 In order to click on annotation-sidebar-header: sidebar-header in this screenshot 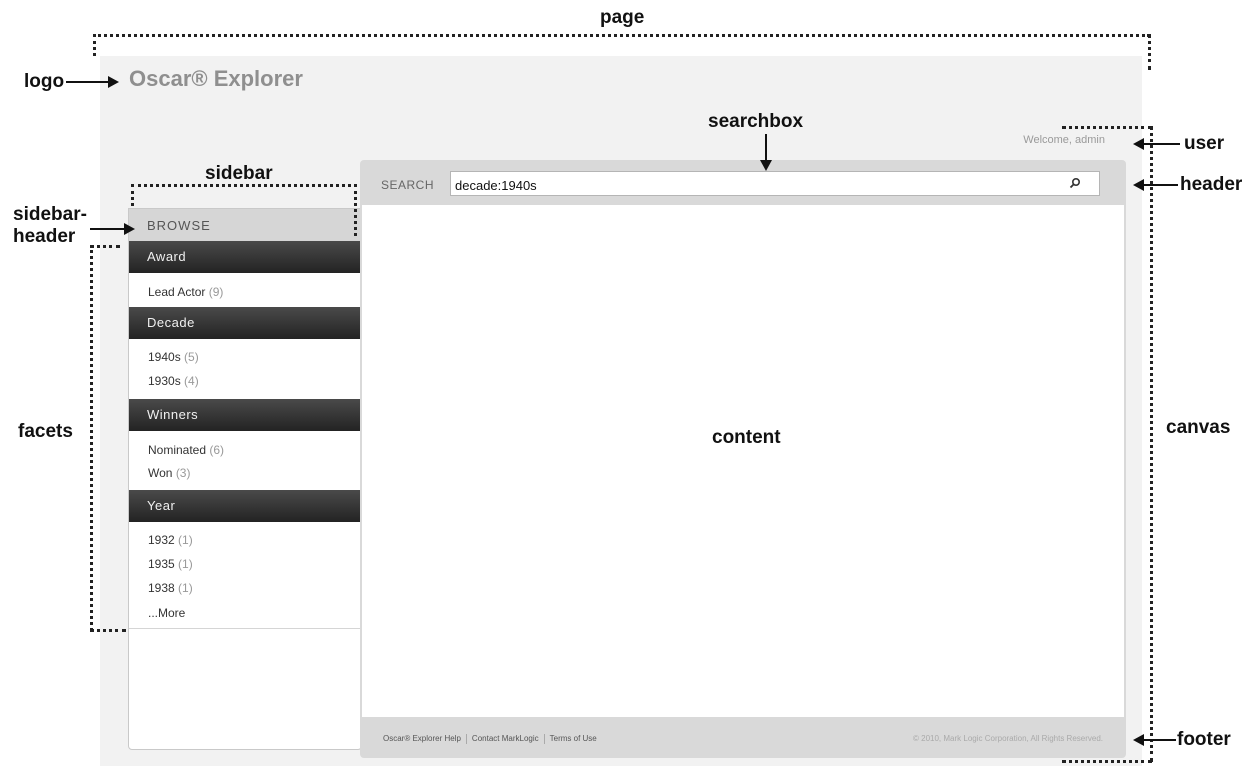, I will do `click(50, 226)`.